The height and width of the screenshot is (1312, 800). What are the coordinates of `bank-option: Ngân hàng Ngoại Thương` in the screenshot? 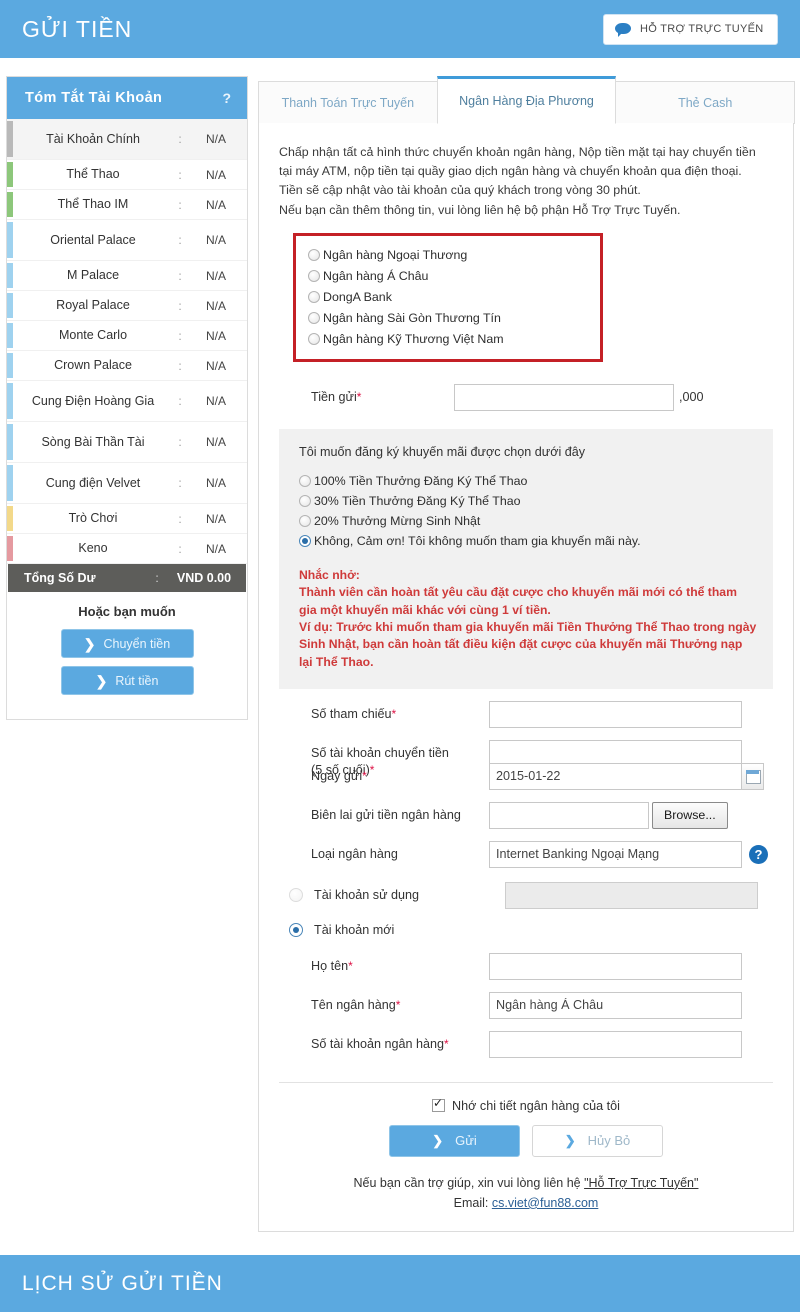 It's located at (449, 255).